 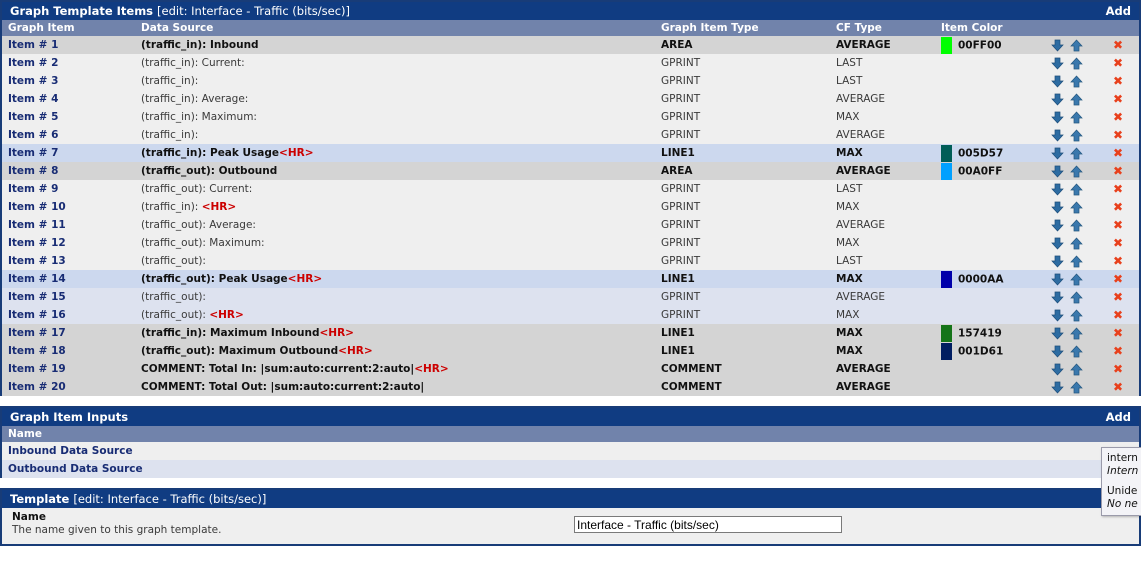 I want to click on table-row: Item # 13 (traffic_out): GPRINT LAST ✖, so click(x=570, y=261).